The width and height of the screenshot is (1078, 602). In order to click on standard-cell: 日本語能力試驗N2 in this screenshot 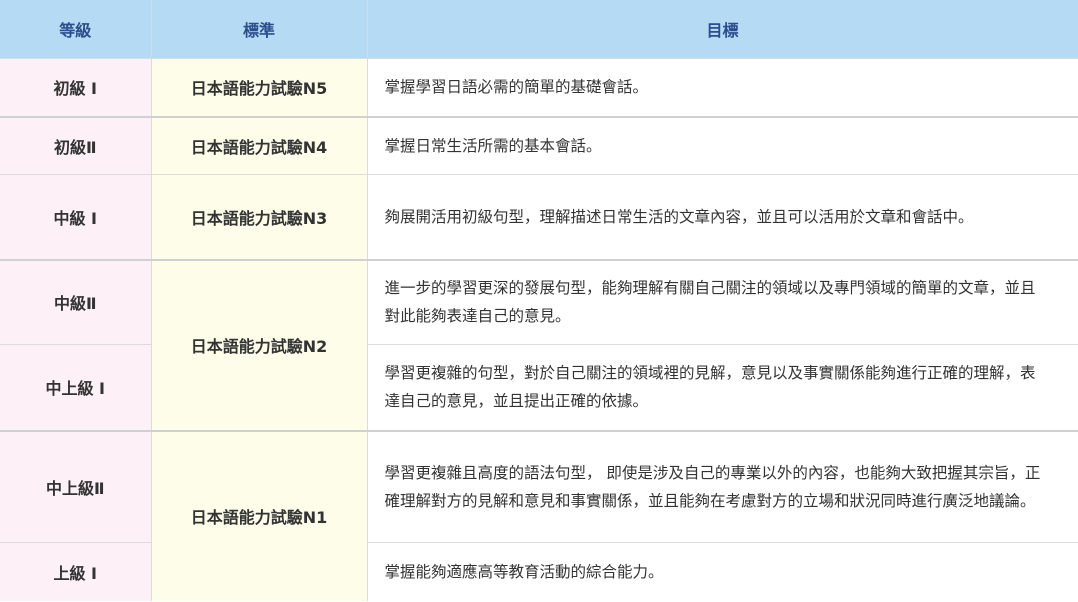, I will do `click(259, 344)`.